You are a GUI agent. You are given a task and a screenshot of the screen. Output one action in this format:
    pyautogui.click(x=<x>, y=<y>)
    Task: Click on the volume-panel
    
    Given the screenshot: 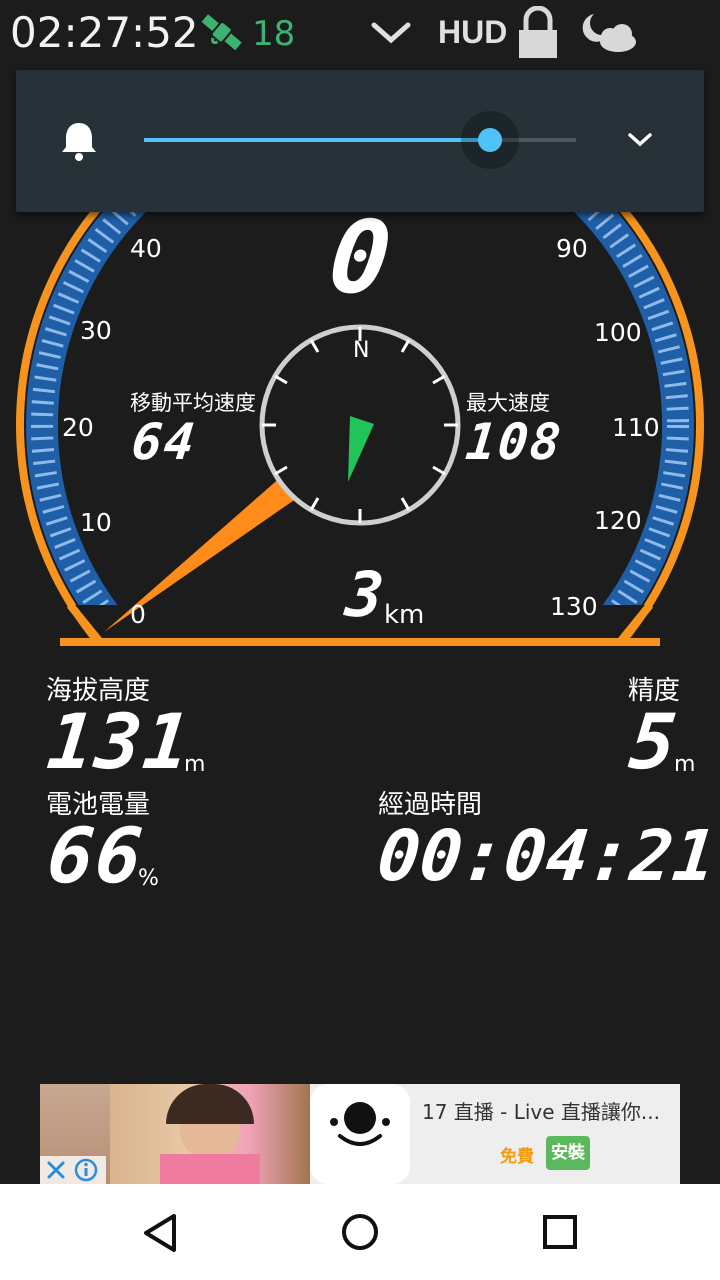 What is the action you would take?
    pyautogui.click(x=360, y=141)
    